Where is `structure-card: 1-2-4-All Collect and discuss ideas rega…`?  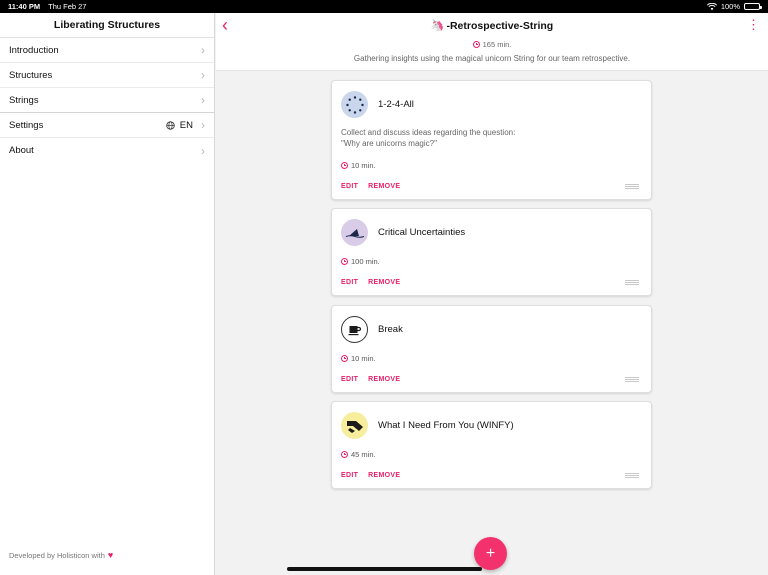 structure-card: 1-2-4-All Collect and discuss ideas rega… is located at coordinates (491, 140).